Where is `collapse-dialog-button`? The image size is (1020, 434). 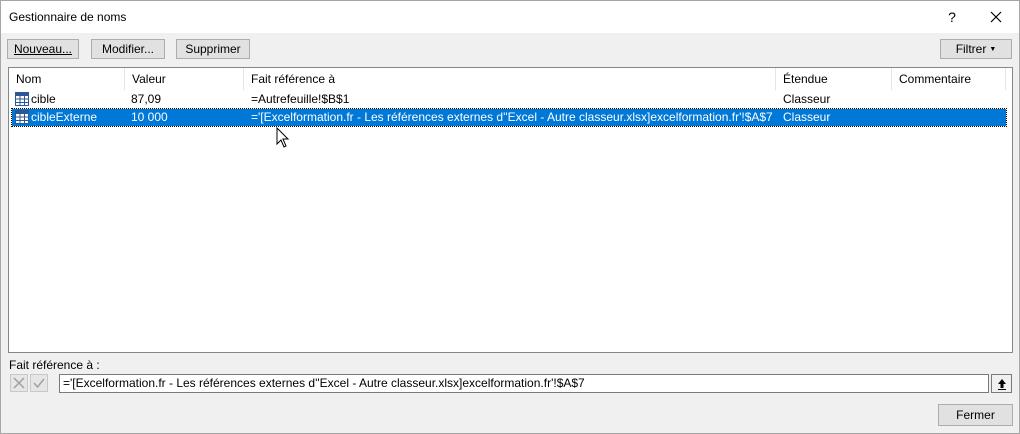 collapse-dialog-button is located at coordinates (1001, 383).